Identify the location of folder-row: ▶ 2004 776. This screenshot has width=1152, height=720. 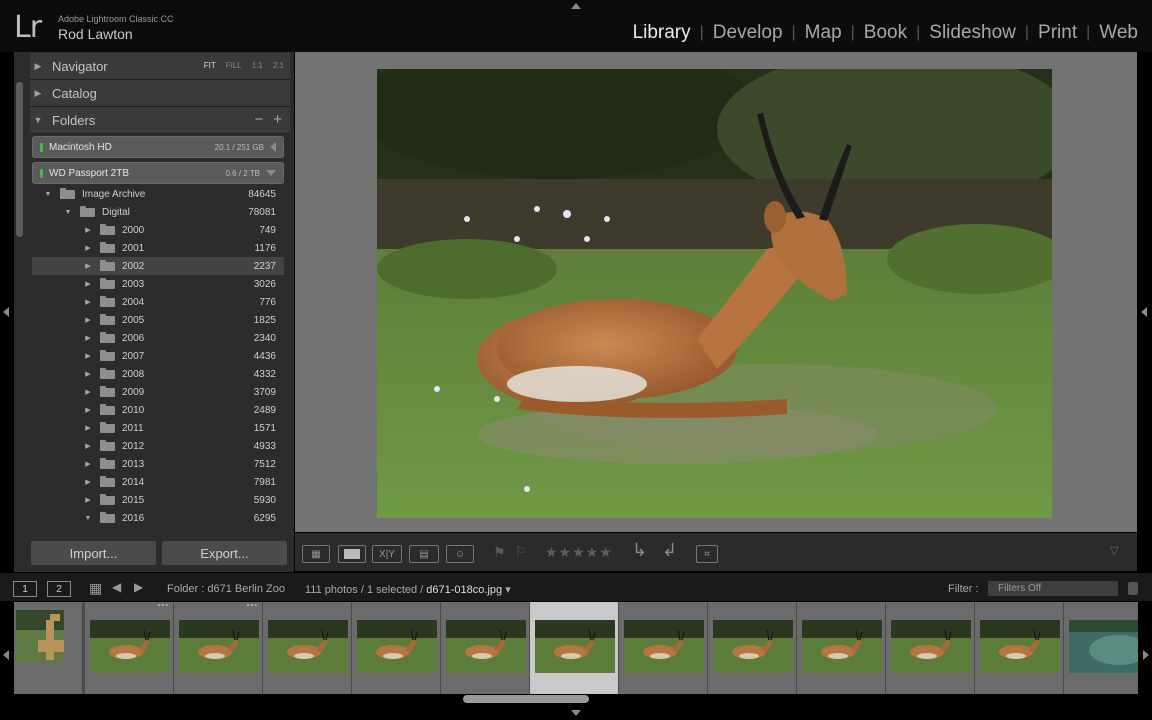
(158, 302).